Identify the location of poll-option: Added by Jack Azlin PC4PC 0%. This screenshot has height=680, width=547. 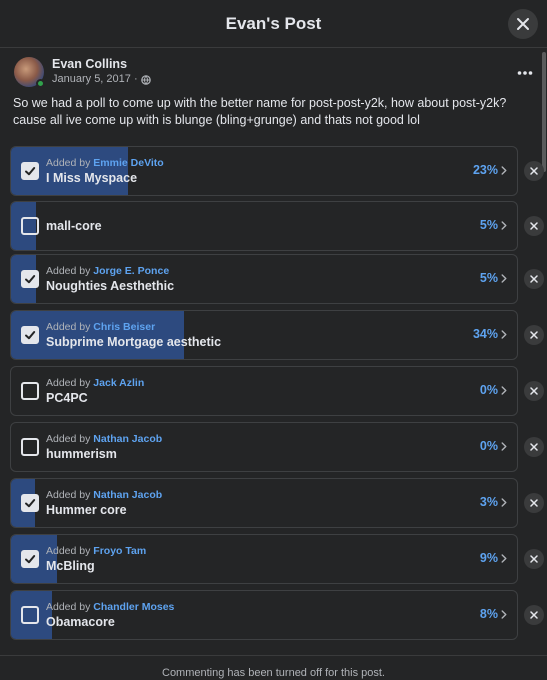
(264, 391).